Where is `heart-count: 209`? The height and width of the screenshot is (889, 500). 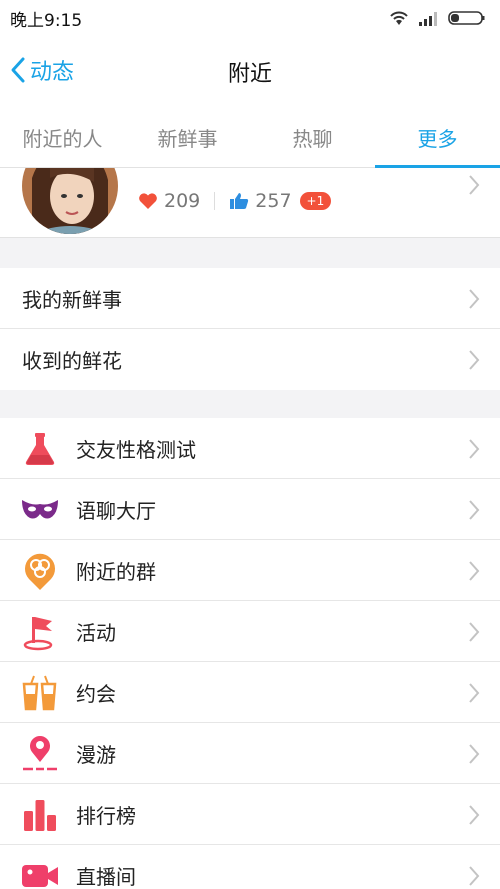
heart-count: 209 is located at coordinates (182, 201).